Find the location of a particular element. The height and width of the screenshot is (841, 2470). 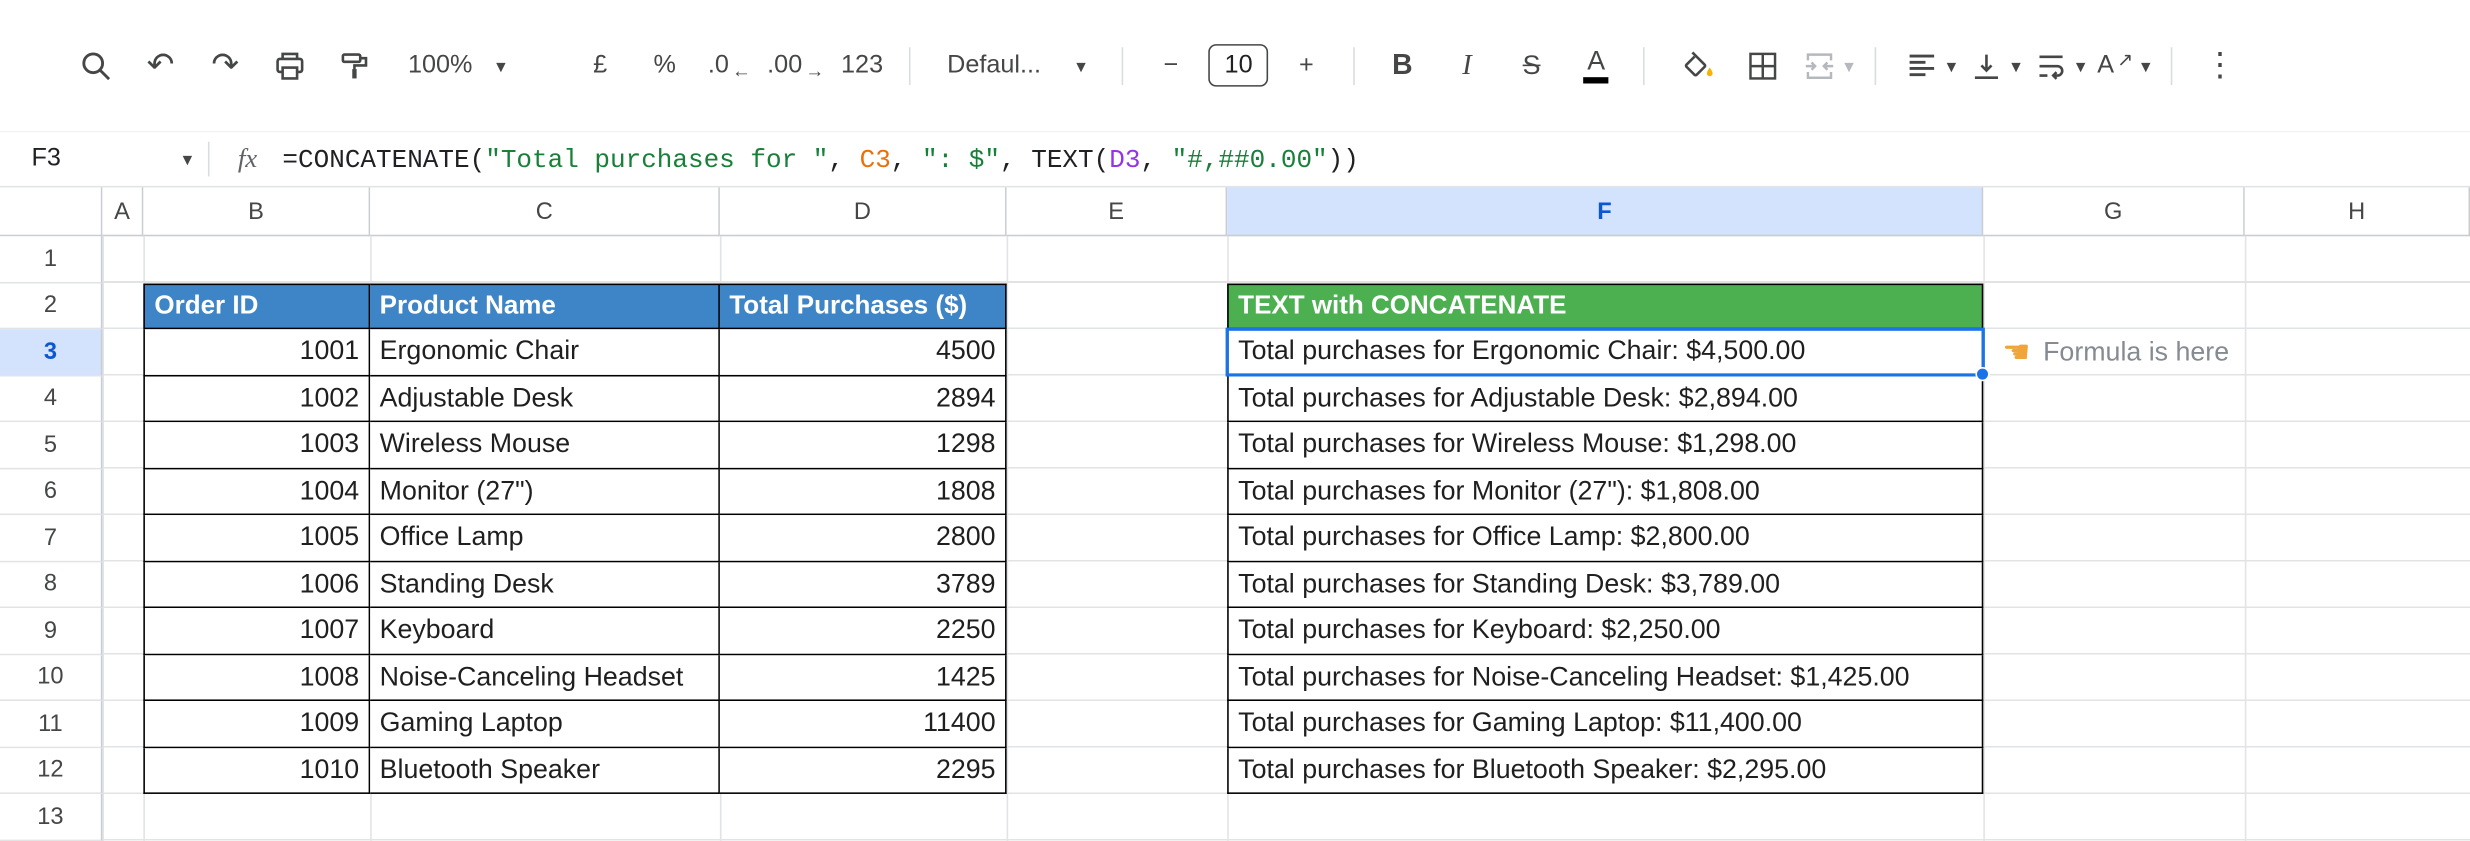

total-cell: 2250 is located at coordinates (863, 631).